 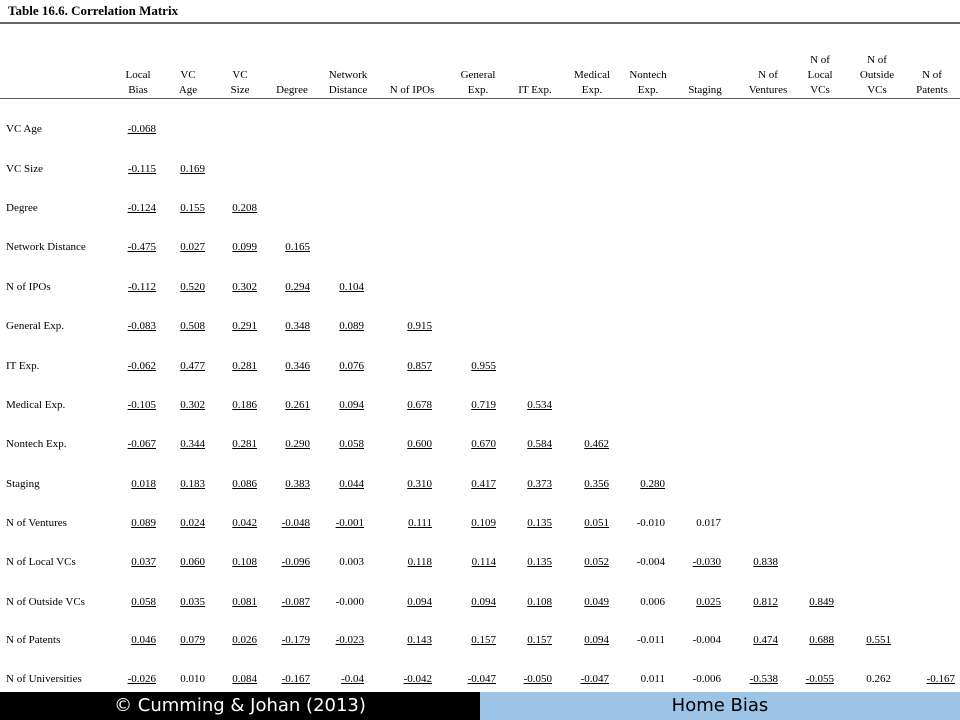 What do you see at coordinates (648, 82) in the screenshot?
I see `column-header: Nontech Exp.` at bounding box center [648, 82].